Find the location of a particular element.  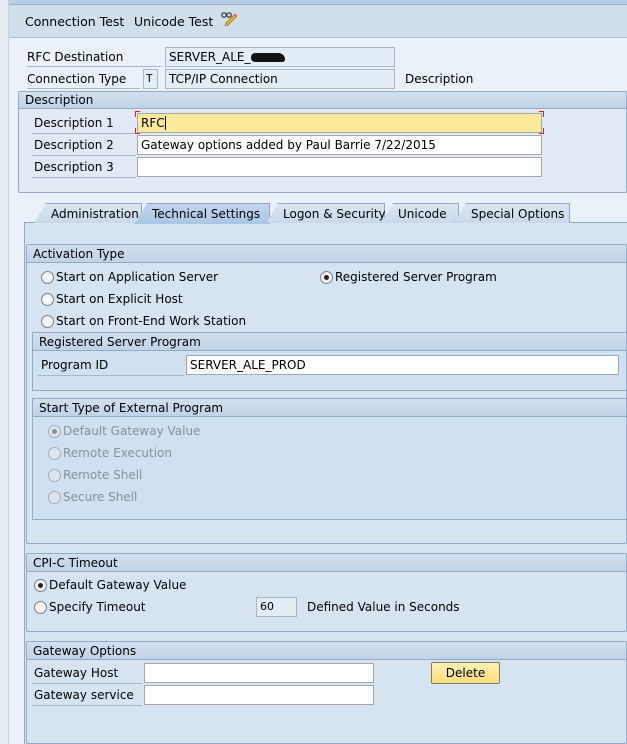

gateway-host-label: Gateway Host is located at coordinates (87, 675).